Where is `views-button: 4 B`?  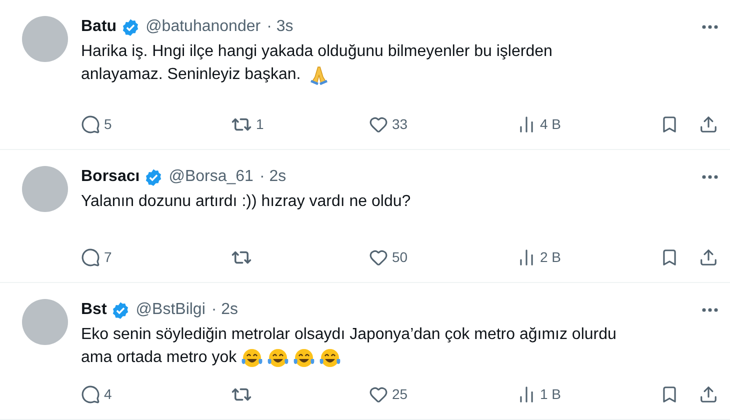 views-button: 4 B is located at coordinates (567, 124).